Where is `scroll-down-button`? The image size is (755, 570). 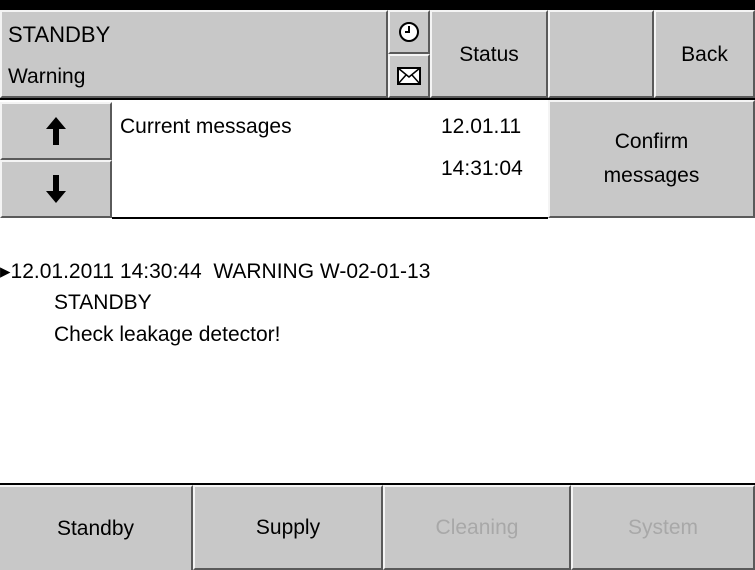
scroll-down-button is located at coordinates (56, 189).